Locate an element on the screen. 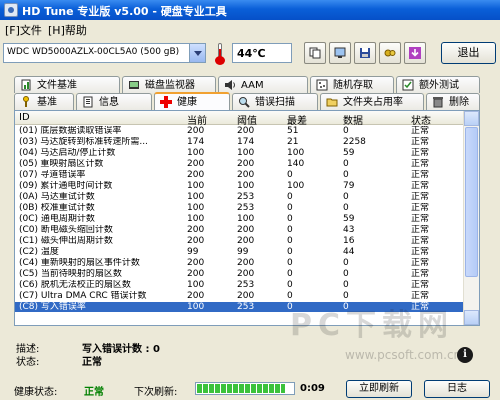 This screenshot has height=400, width=500. tab-error-scan: 错误扫描 is located at coordinates (275, 101).